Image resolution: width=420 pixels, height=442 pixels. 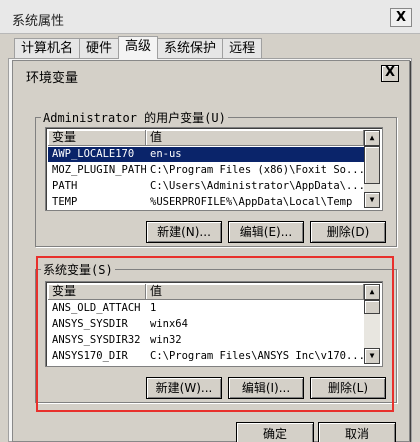 I want to click on dialog-title: 环境变量, so click(x=52, y=78).